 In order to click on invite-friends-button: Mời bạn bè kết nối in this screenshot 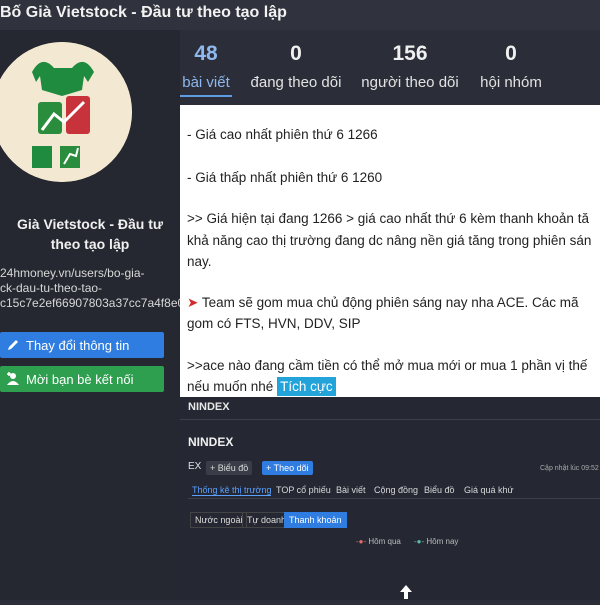, I will do `click(82, 379)`.